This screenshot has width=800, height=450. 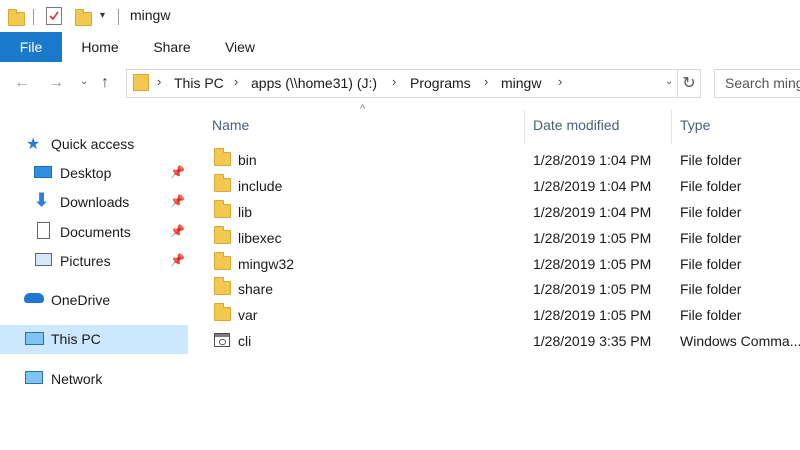 I want to click on table-row: include 1/28/2019 1:04 PM File folder, so click(x=495, y=186).